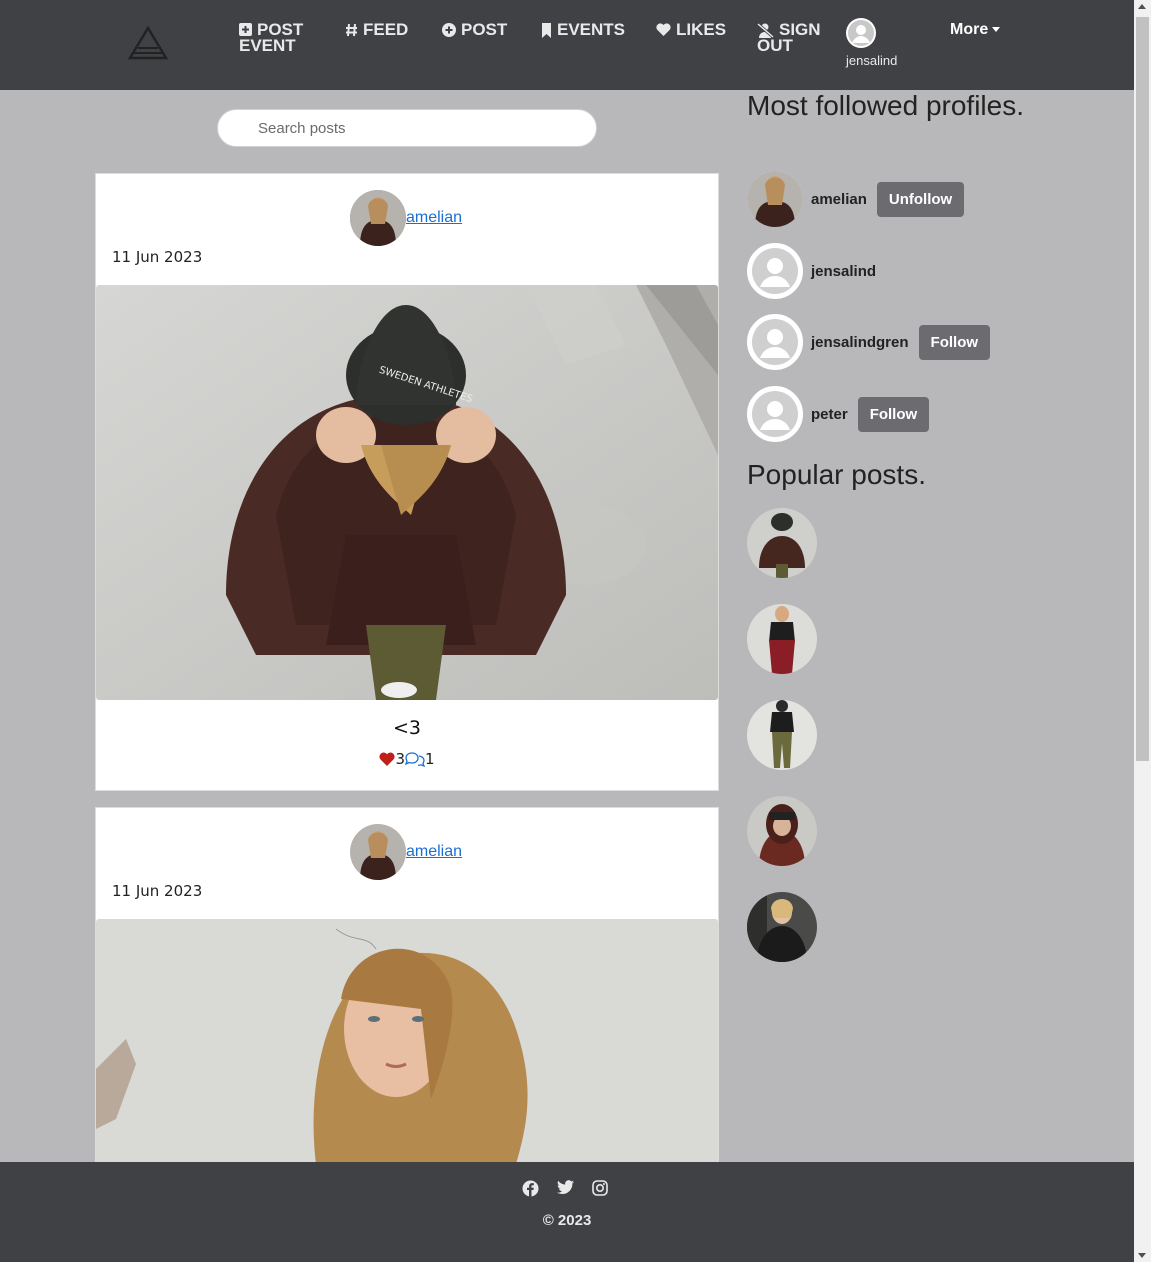 This screenshot has height=1262, width=1151. What do you see at coordinates (546, 30) in the screenshot?
I see `bookmark-icon` at bounding box center [546, 30].